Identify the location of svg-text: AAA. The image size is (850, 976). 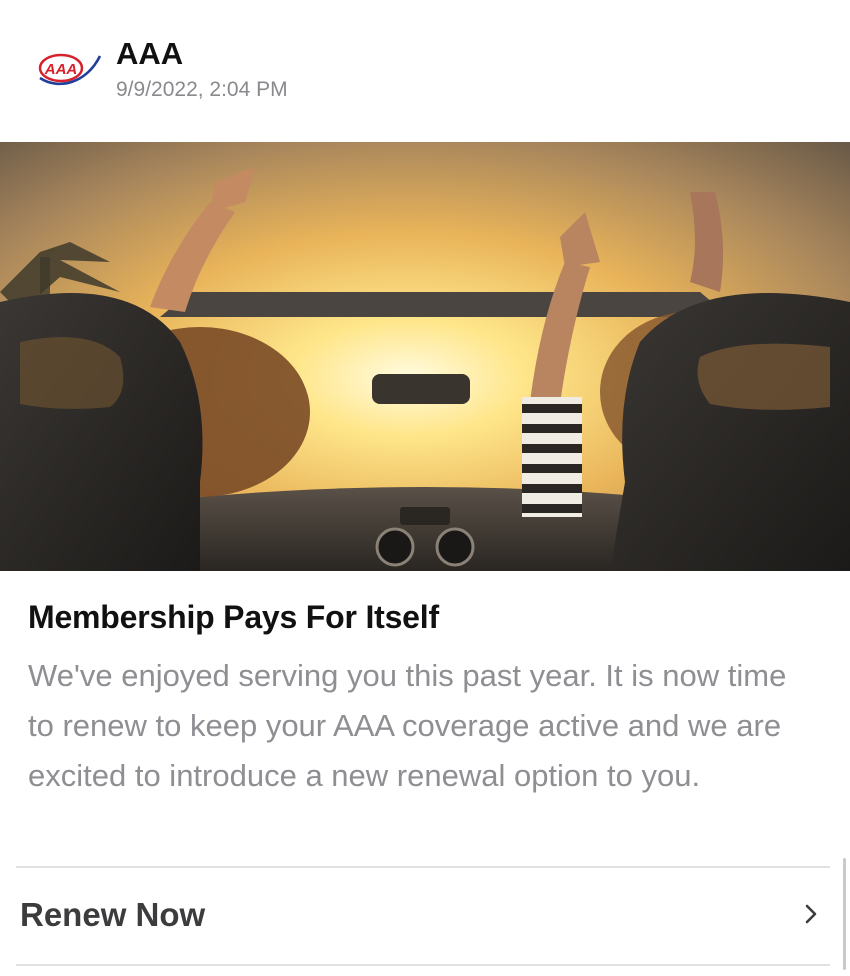
(61, 69).